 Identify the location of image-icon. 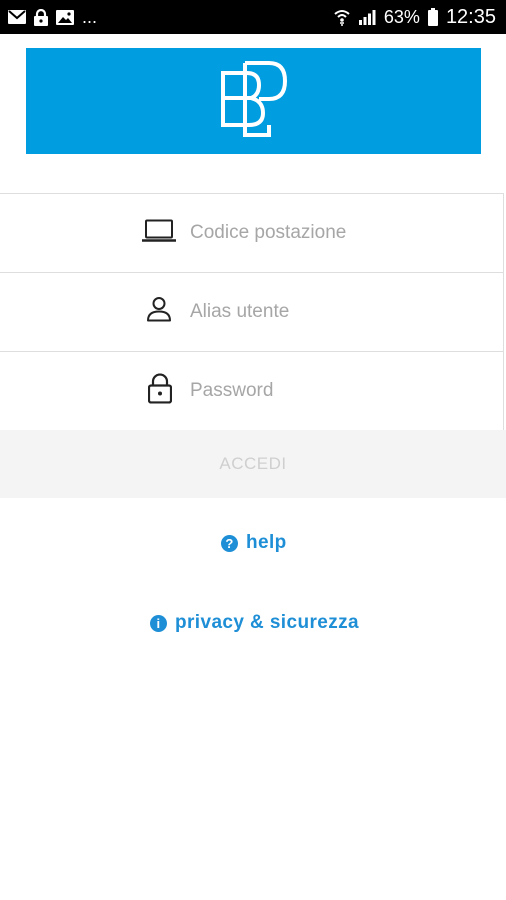
(65, 17).